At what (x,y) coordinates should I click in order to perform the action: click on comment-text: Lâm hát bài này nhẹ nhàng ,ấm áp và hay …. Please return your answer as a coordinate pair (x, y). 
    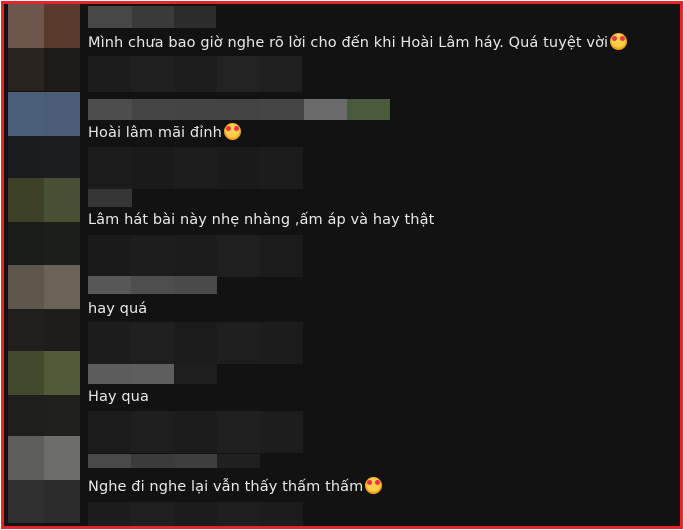
    Looking at the image, I should click on (261, 220).